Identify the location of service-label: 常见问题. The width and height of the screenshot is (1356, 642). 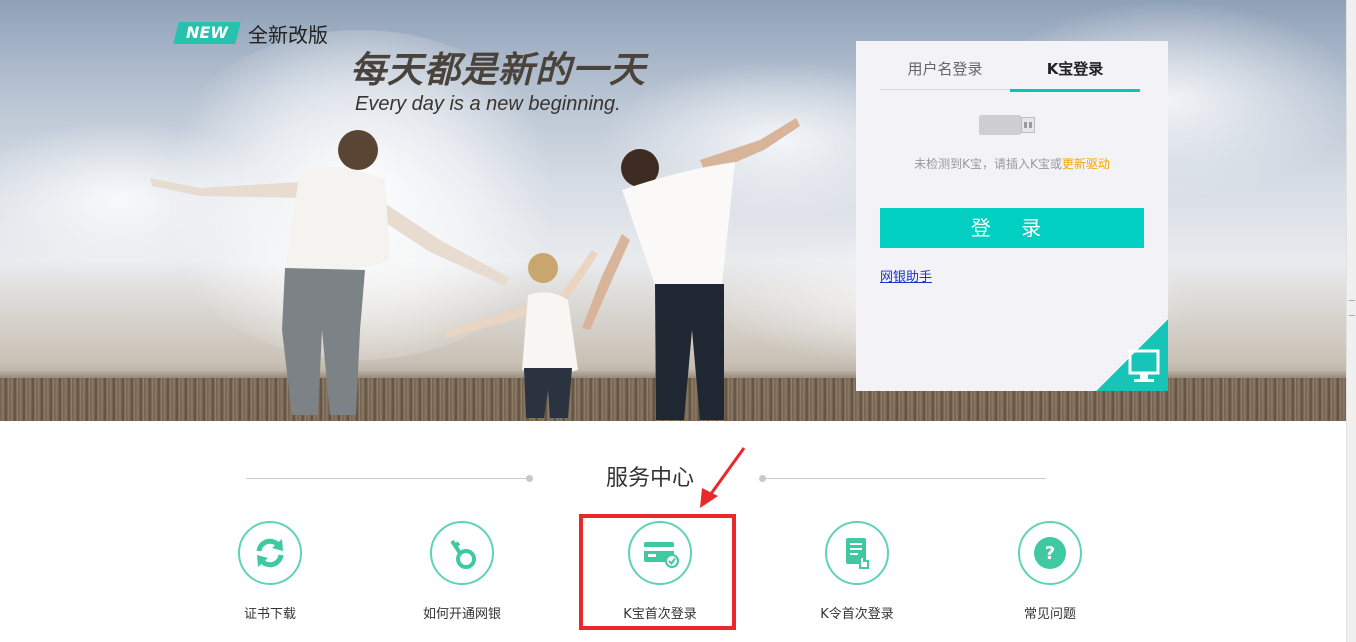
(1049, 614).